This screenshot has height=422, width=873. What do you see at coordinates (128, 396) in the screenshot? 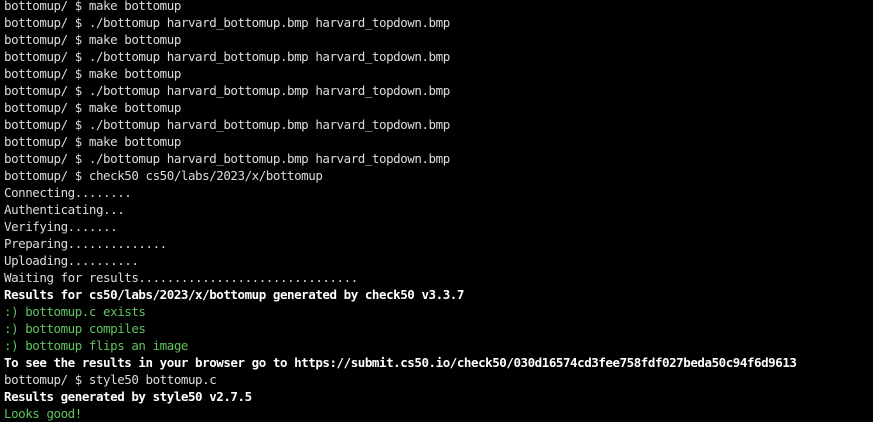
I see `results-heading: Results generated by style50 v2.7.5` at bounding box center [128, 396].